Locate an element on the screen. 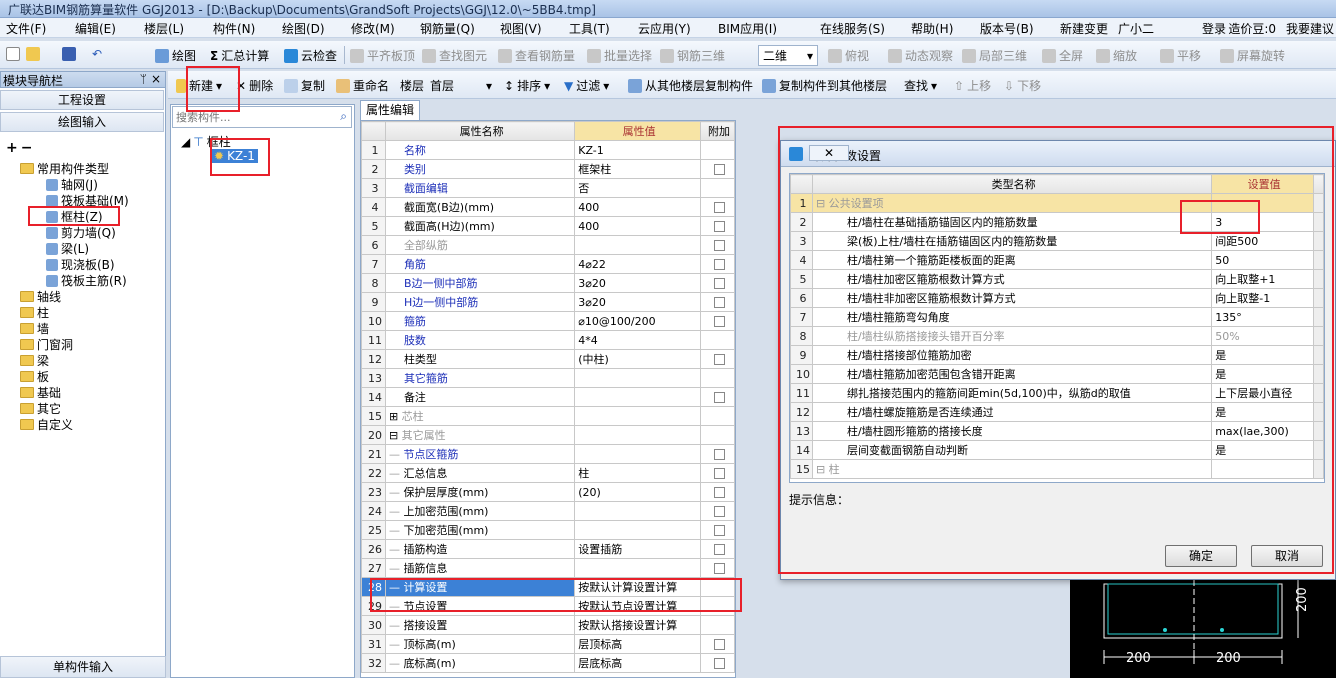  prop-value: 按默认搭接设置计算 is located at coordinates (638, 625).